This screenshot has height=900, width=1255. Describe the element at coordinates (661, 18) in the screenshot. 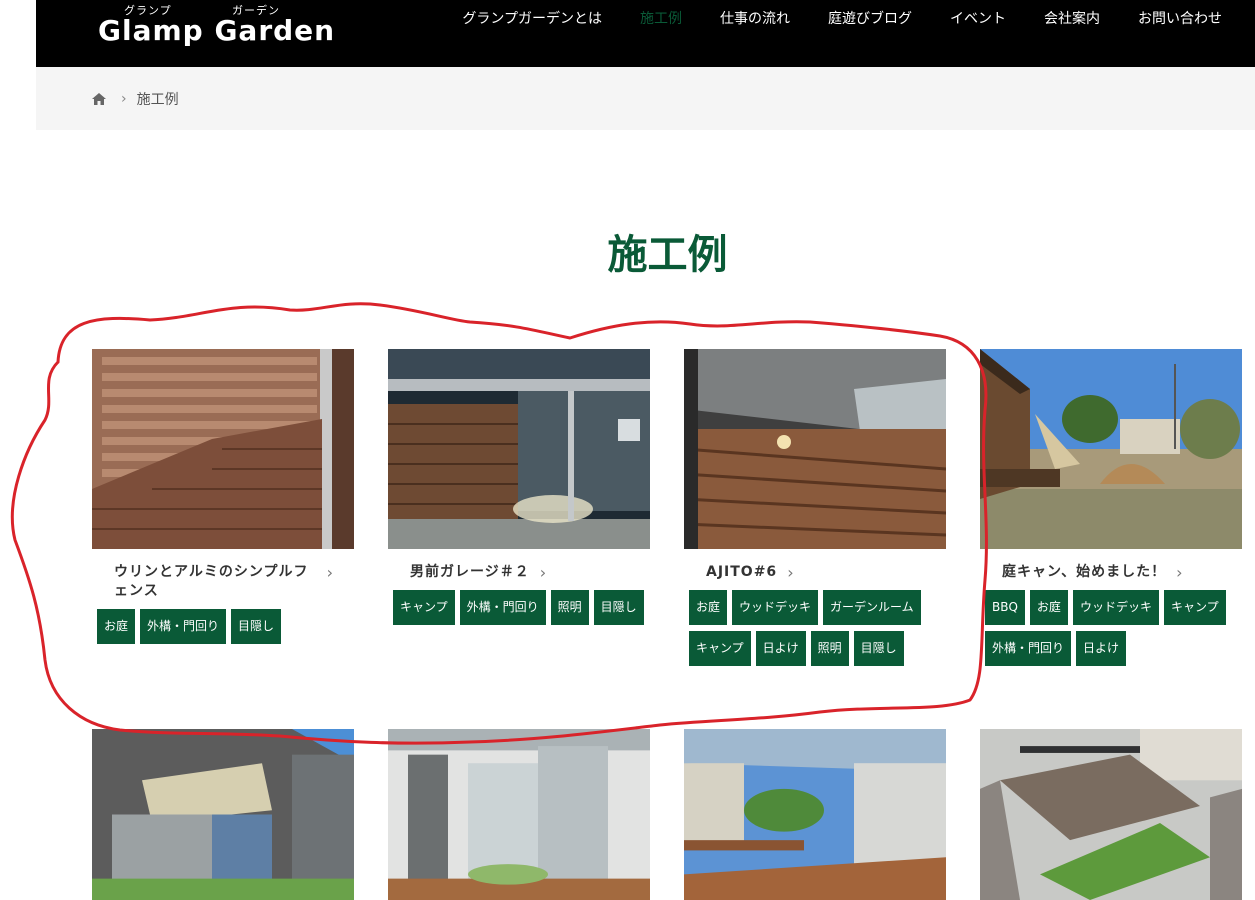

I see `nav-works: 施工例` at that location.